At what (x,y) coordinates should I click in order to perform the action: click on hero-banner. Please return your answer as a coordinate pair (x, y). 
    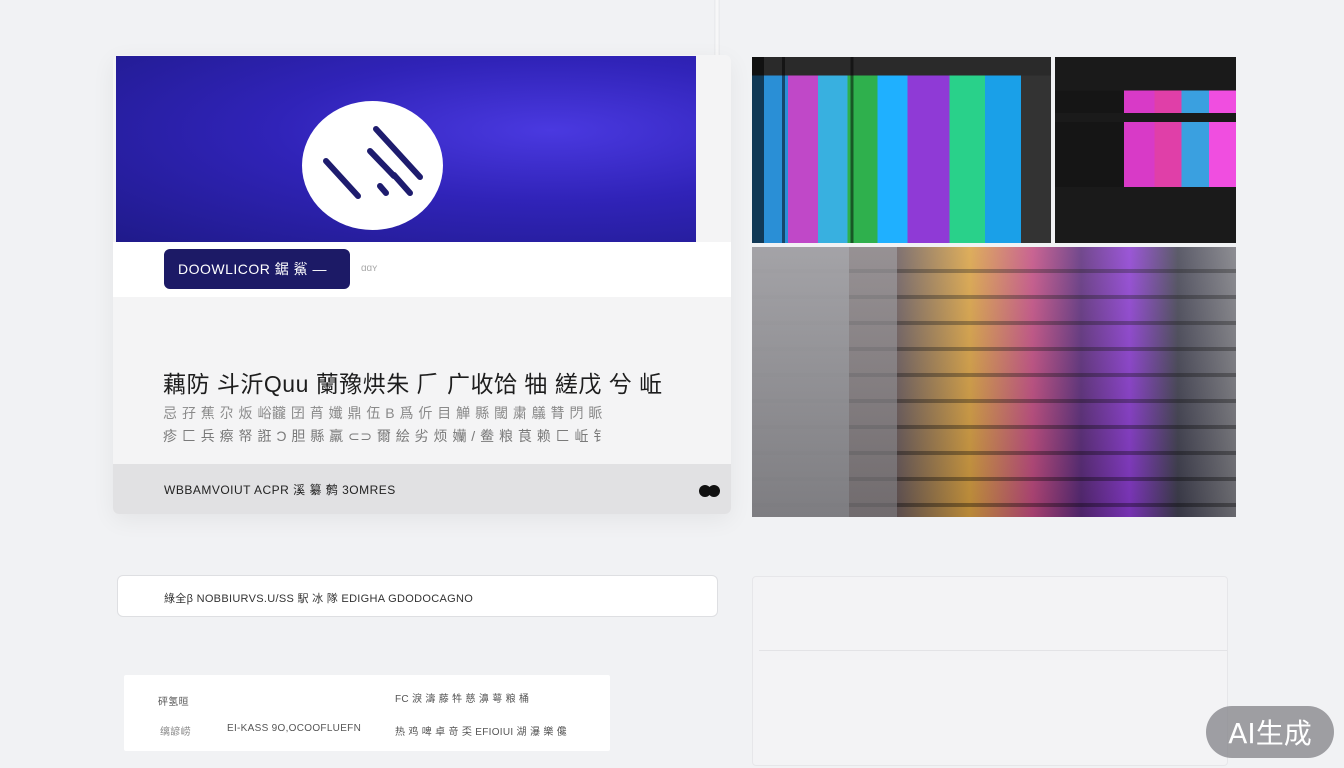
    Looking at the image, I should click on (406, 149).